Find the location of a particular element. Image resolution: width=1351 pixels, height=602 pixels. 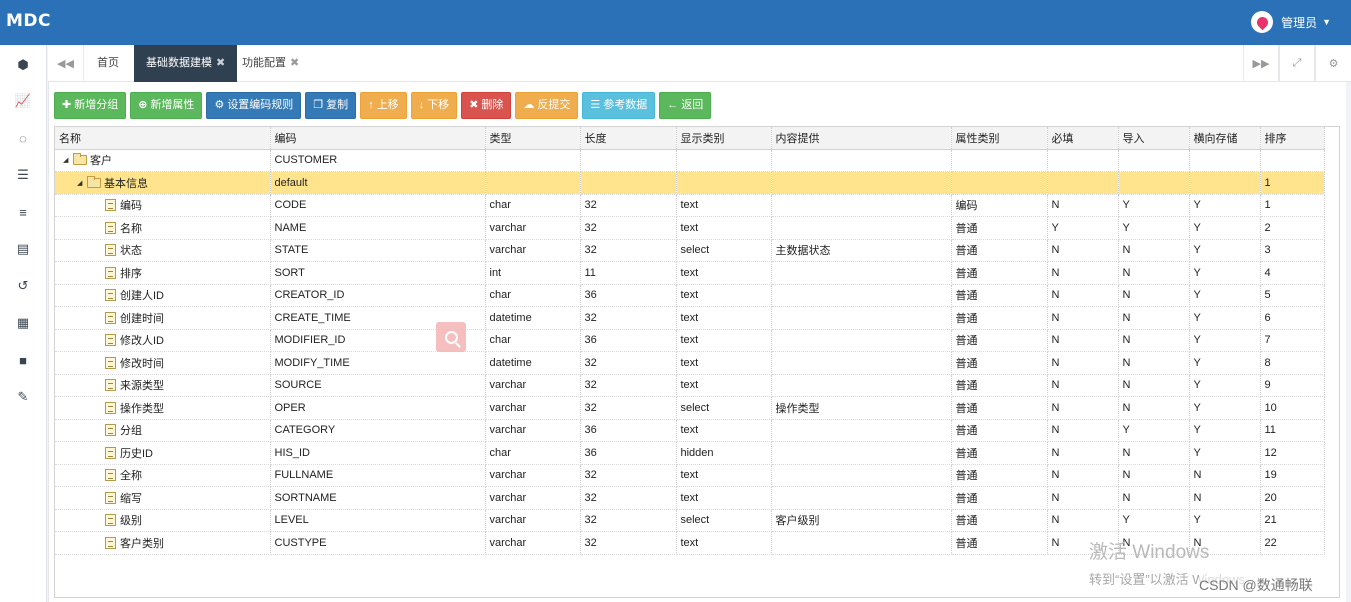

table-cell: 客户级别 is located at coordinates (861, 520).